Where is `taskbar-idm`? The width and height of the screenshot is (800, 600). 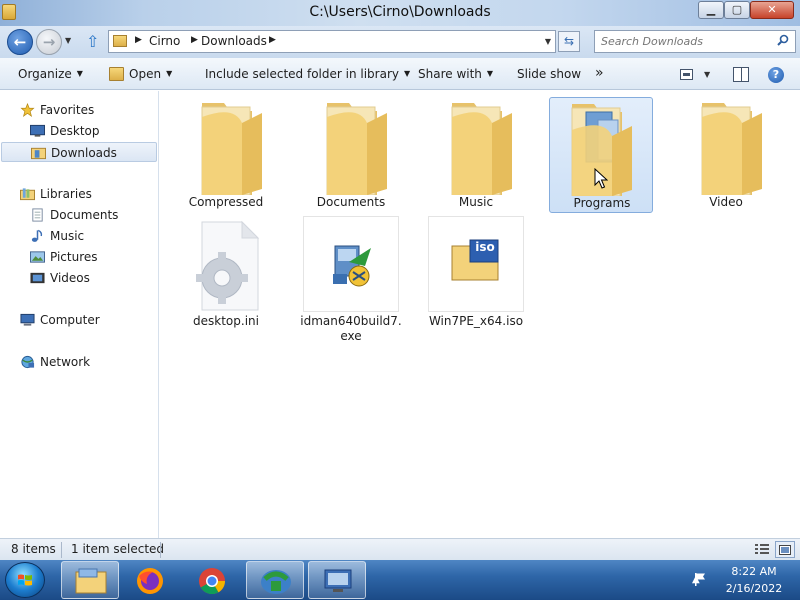
taskbar-idm is located at coordinates (275, 580).